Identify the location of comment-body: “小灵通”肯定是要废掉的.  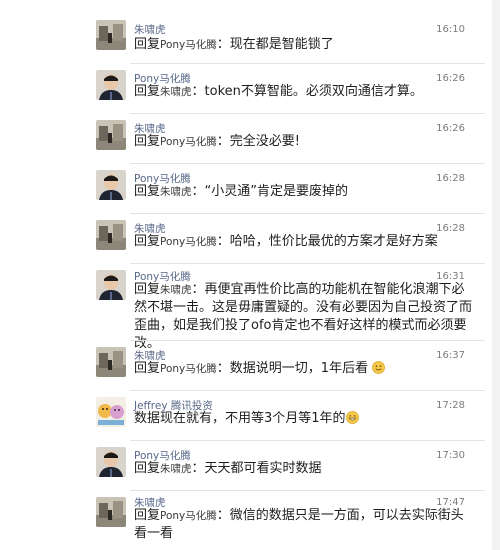
(276, 191).